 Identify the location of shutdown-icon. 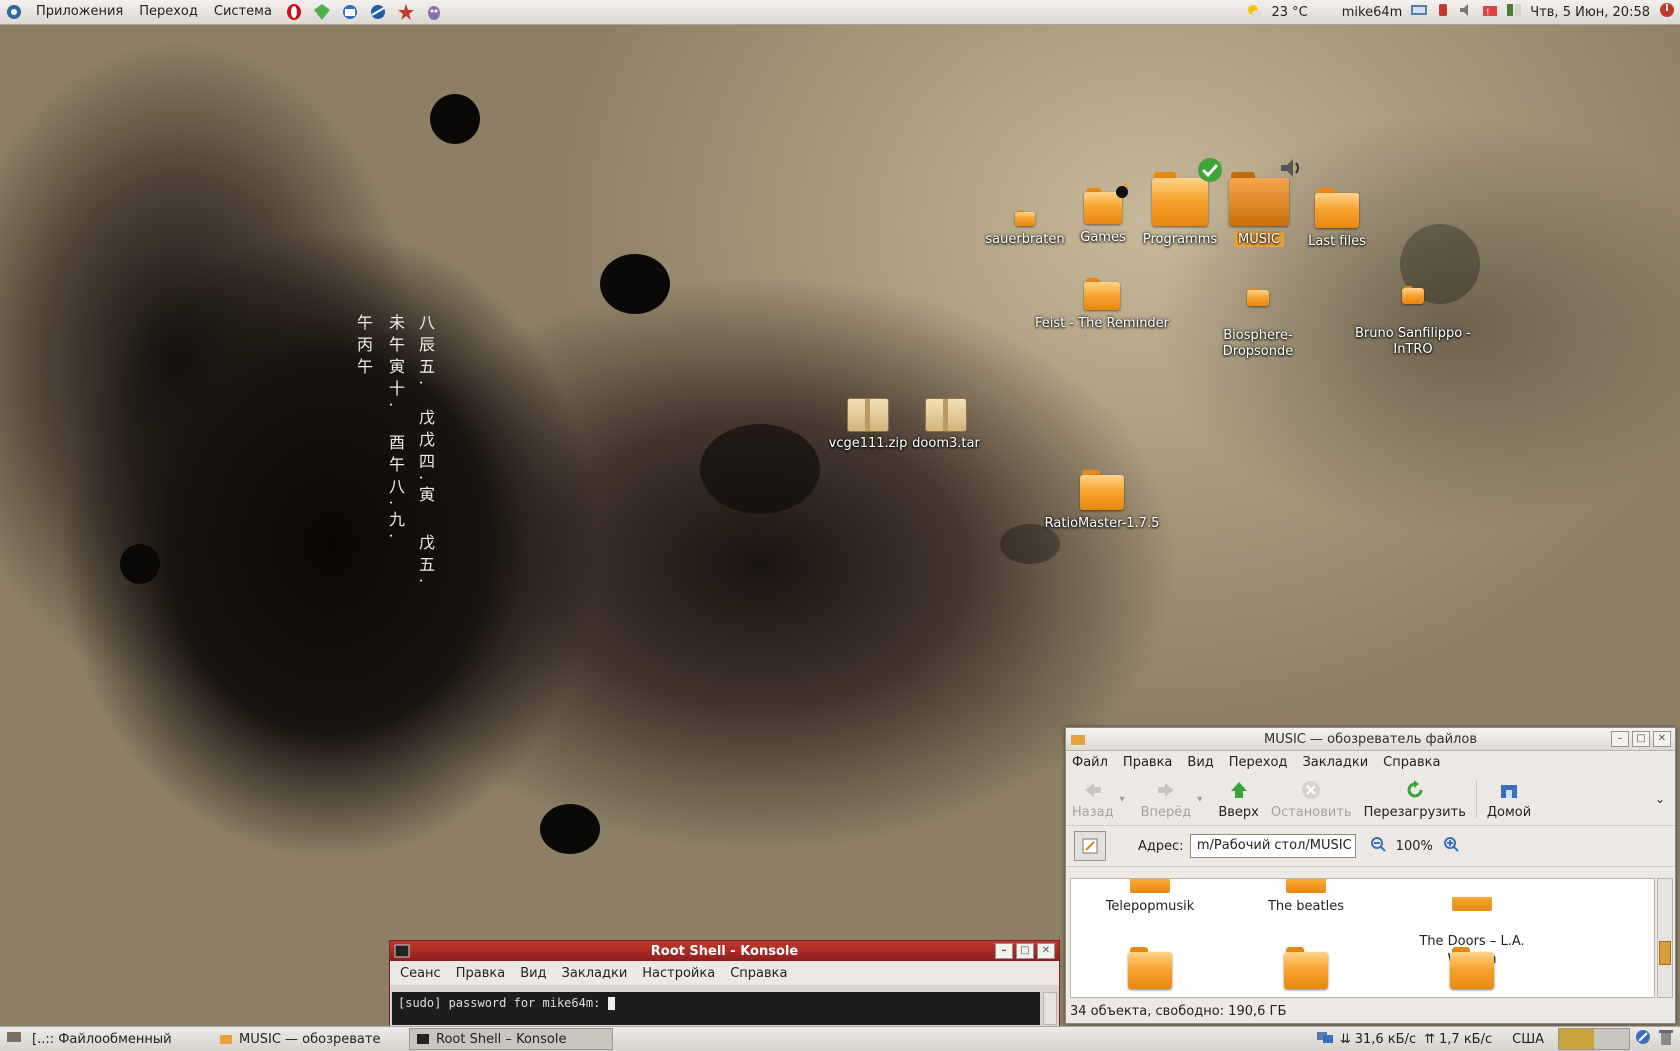
(1667, 12).